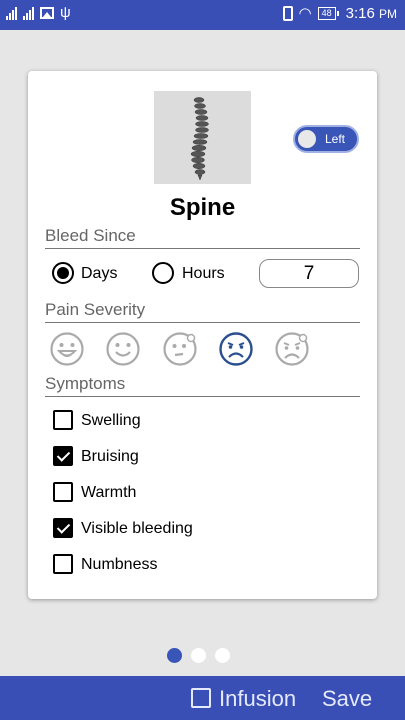 Image resolution: width=405 pixels, height=720 pixels. I want to click on happy-face-icon, so click(123, 349).